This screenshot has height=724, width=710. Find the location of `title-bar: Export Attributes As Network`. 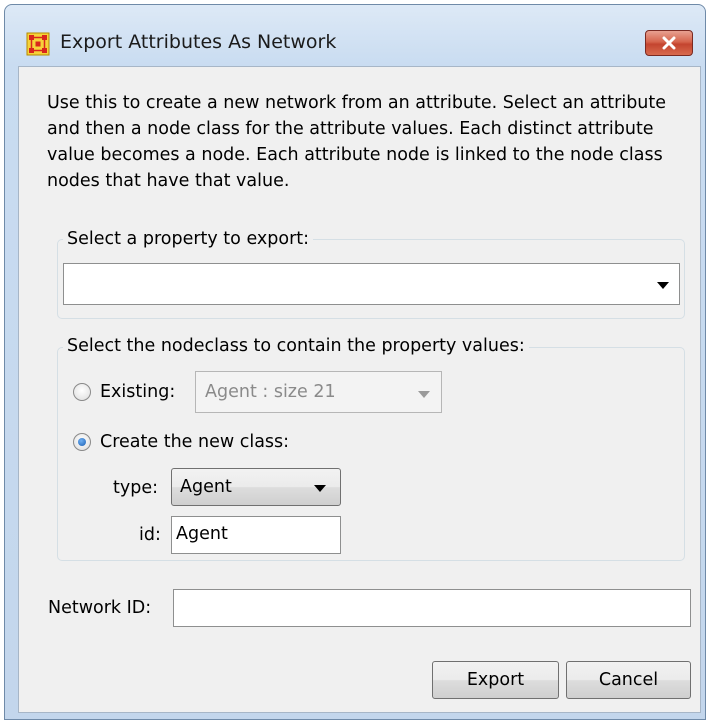

title-bar: Export Attributes As Network is located at coordinates (355, 35).